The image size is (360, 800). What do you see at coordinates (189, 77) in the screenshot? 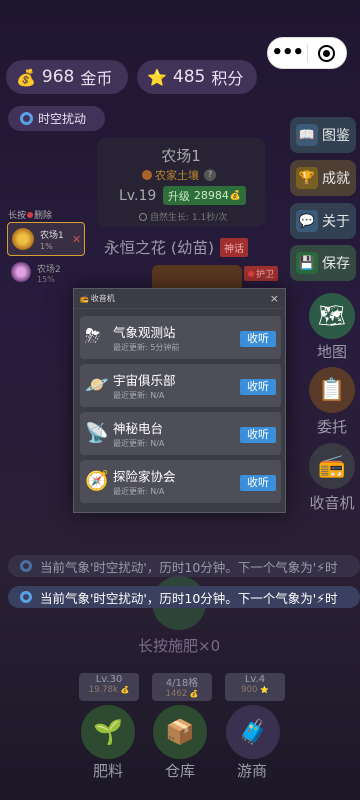
I see `points-value: 485` at bounding box center [189, 77].